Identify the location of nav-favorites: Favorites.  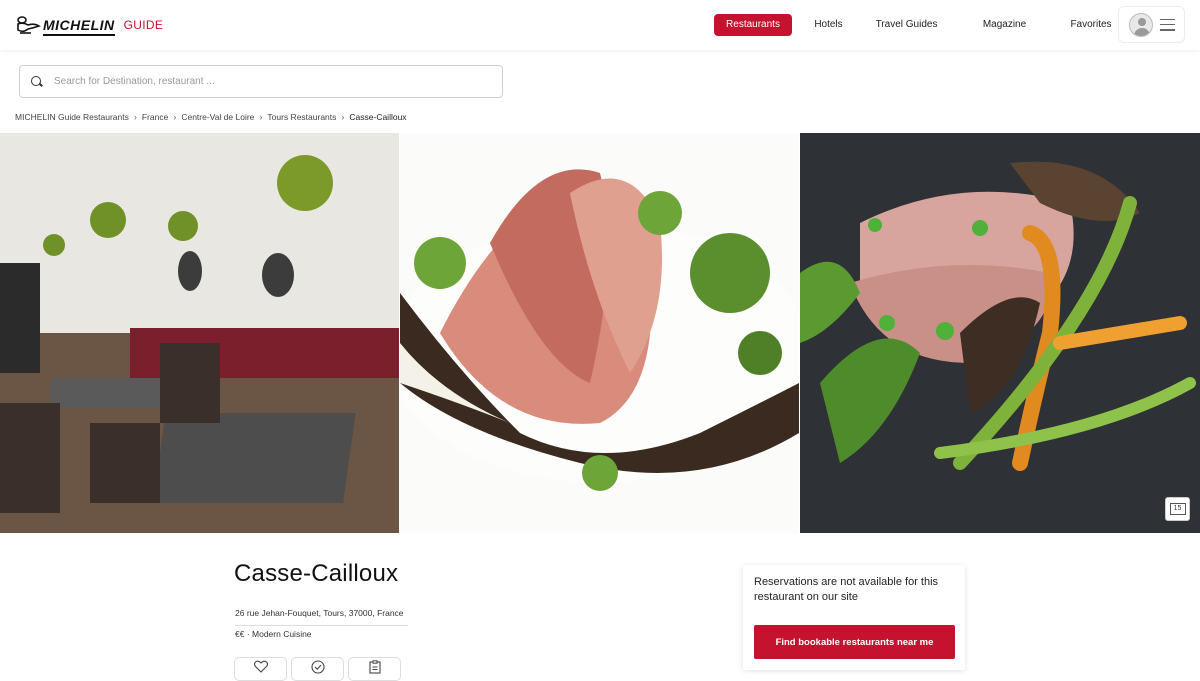
(1091, 25).